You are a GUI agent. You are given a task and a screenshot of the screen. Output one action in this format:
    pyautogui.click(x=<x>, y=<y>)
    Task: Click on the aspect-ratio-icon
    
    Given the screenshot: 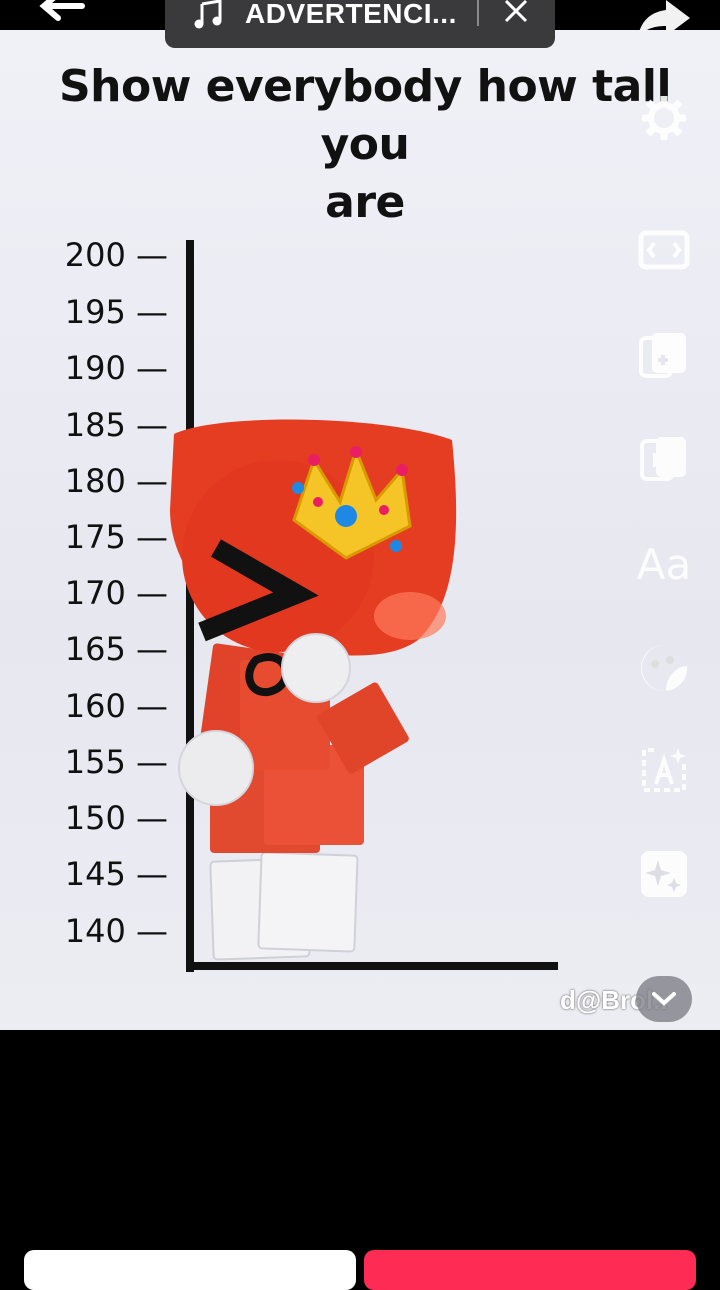 What is the action you would take?
    pyautogui.click(x=664, y=250)
    